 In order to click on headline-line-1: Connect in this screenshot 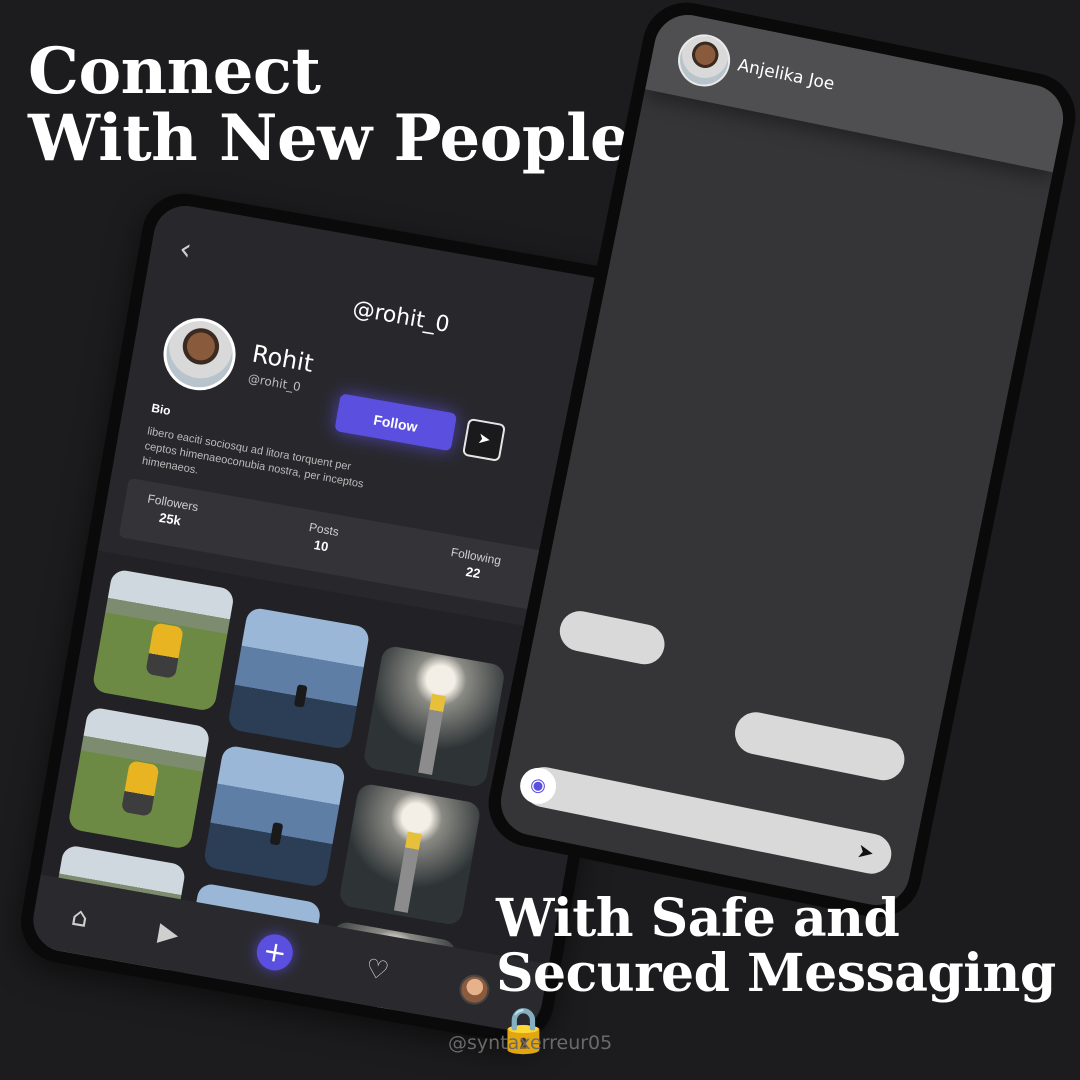, I will do `click(174, 71)`.